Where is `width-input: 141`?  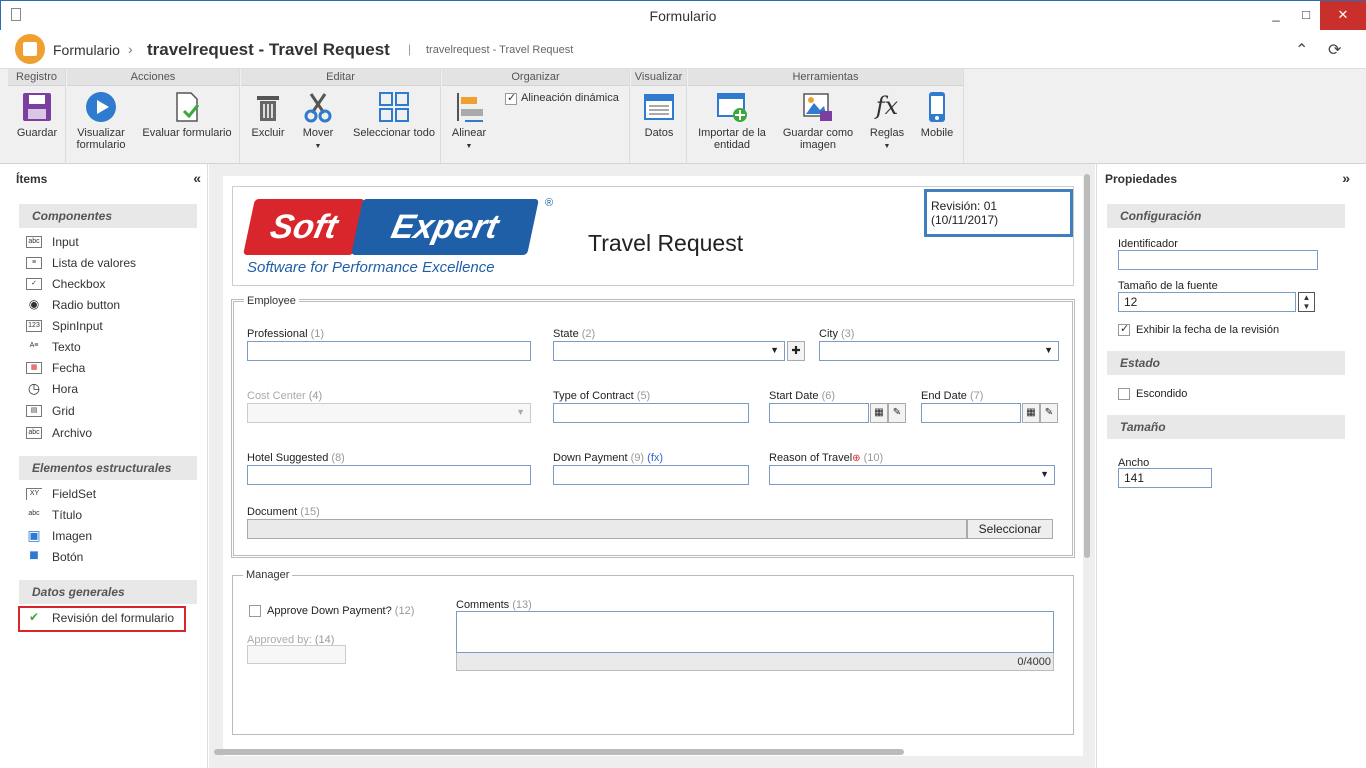
width-input: 141 is located at coordinates (1165, 478).